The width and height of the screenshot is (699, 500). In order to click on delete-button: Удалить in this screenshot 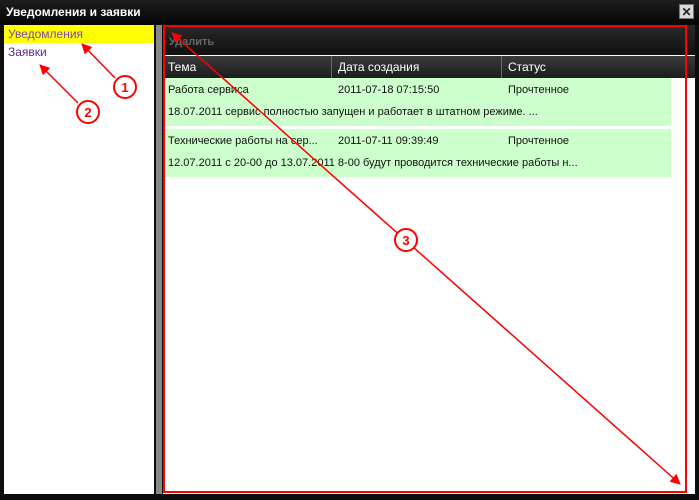, I will do `click(191, 42)`.